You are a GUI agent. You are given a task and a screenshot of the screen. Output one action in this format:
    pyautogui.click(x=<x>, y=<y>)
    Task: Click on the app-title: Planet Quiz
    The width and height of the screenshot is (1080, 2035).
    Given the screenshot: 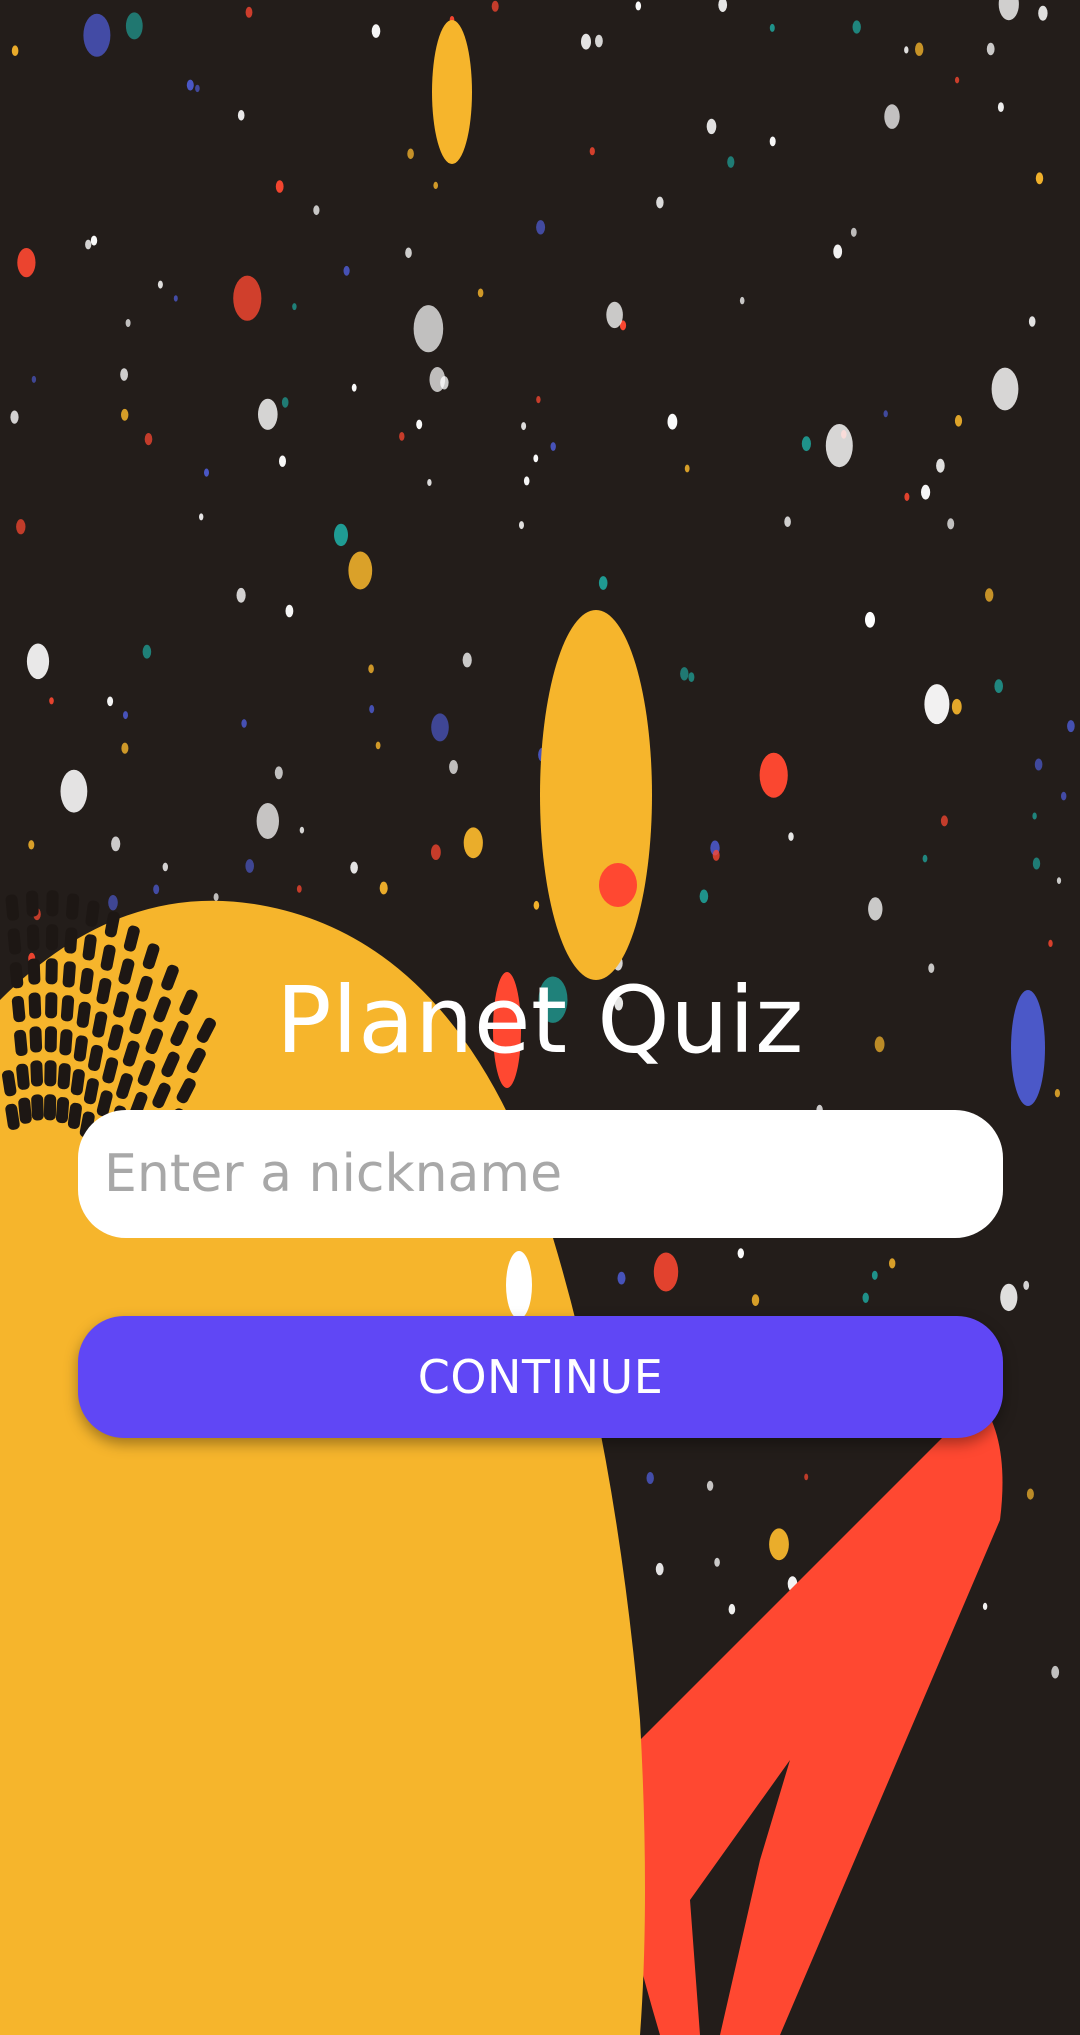 What is the action you would take?
    pyautogui.click(x=540, y=1020)
    